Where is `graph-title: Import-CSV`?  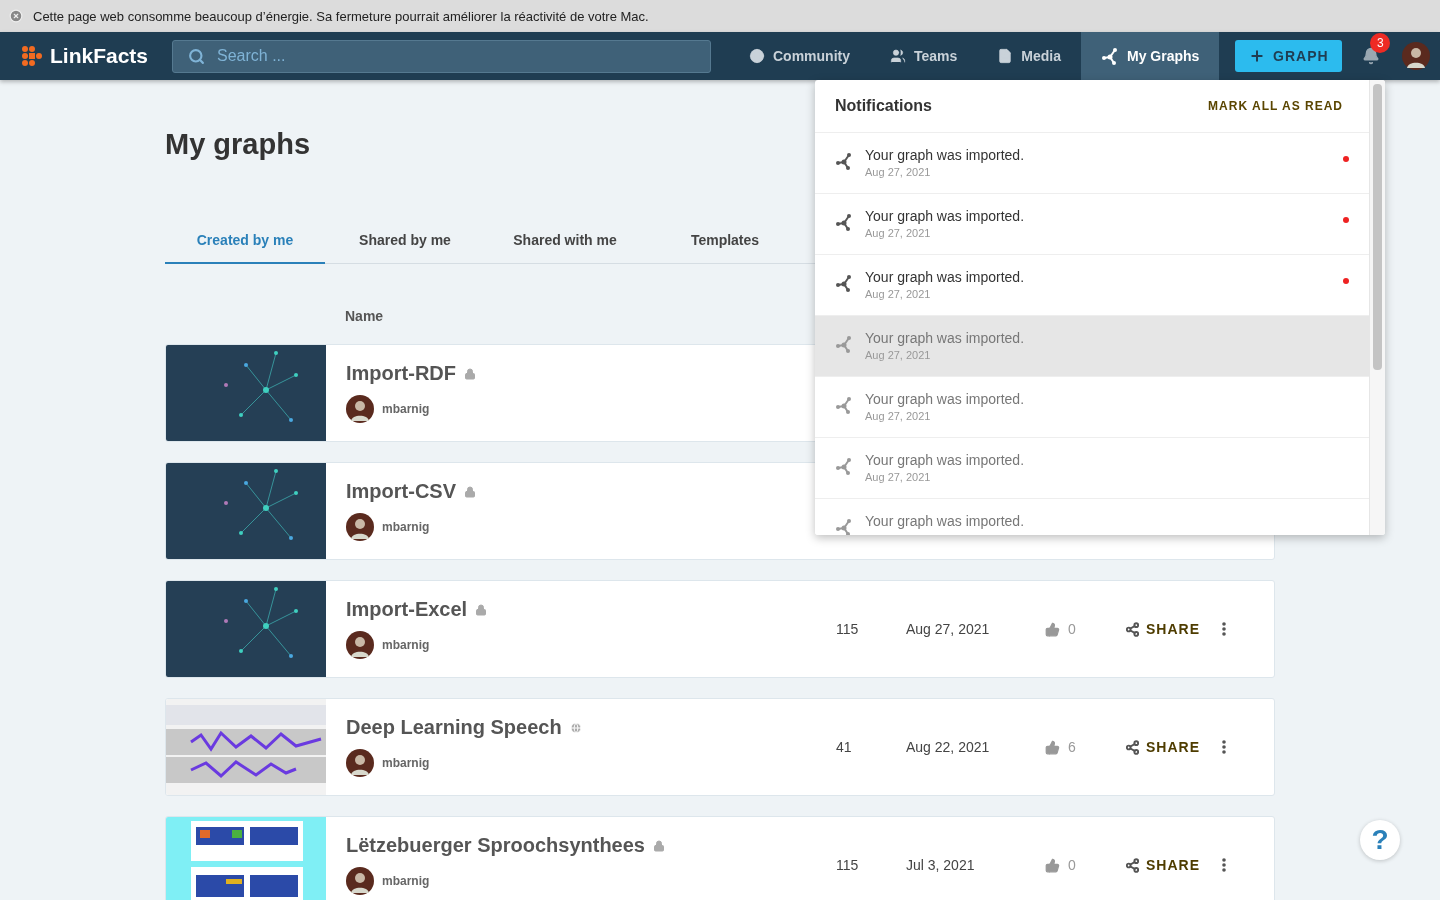 graph-title: Import-CSV is located at coordinates (401, 491).